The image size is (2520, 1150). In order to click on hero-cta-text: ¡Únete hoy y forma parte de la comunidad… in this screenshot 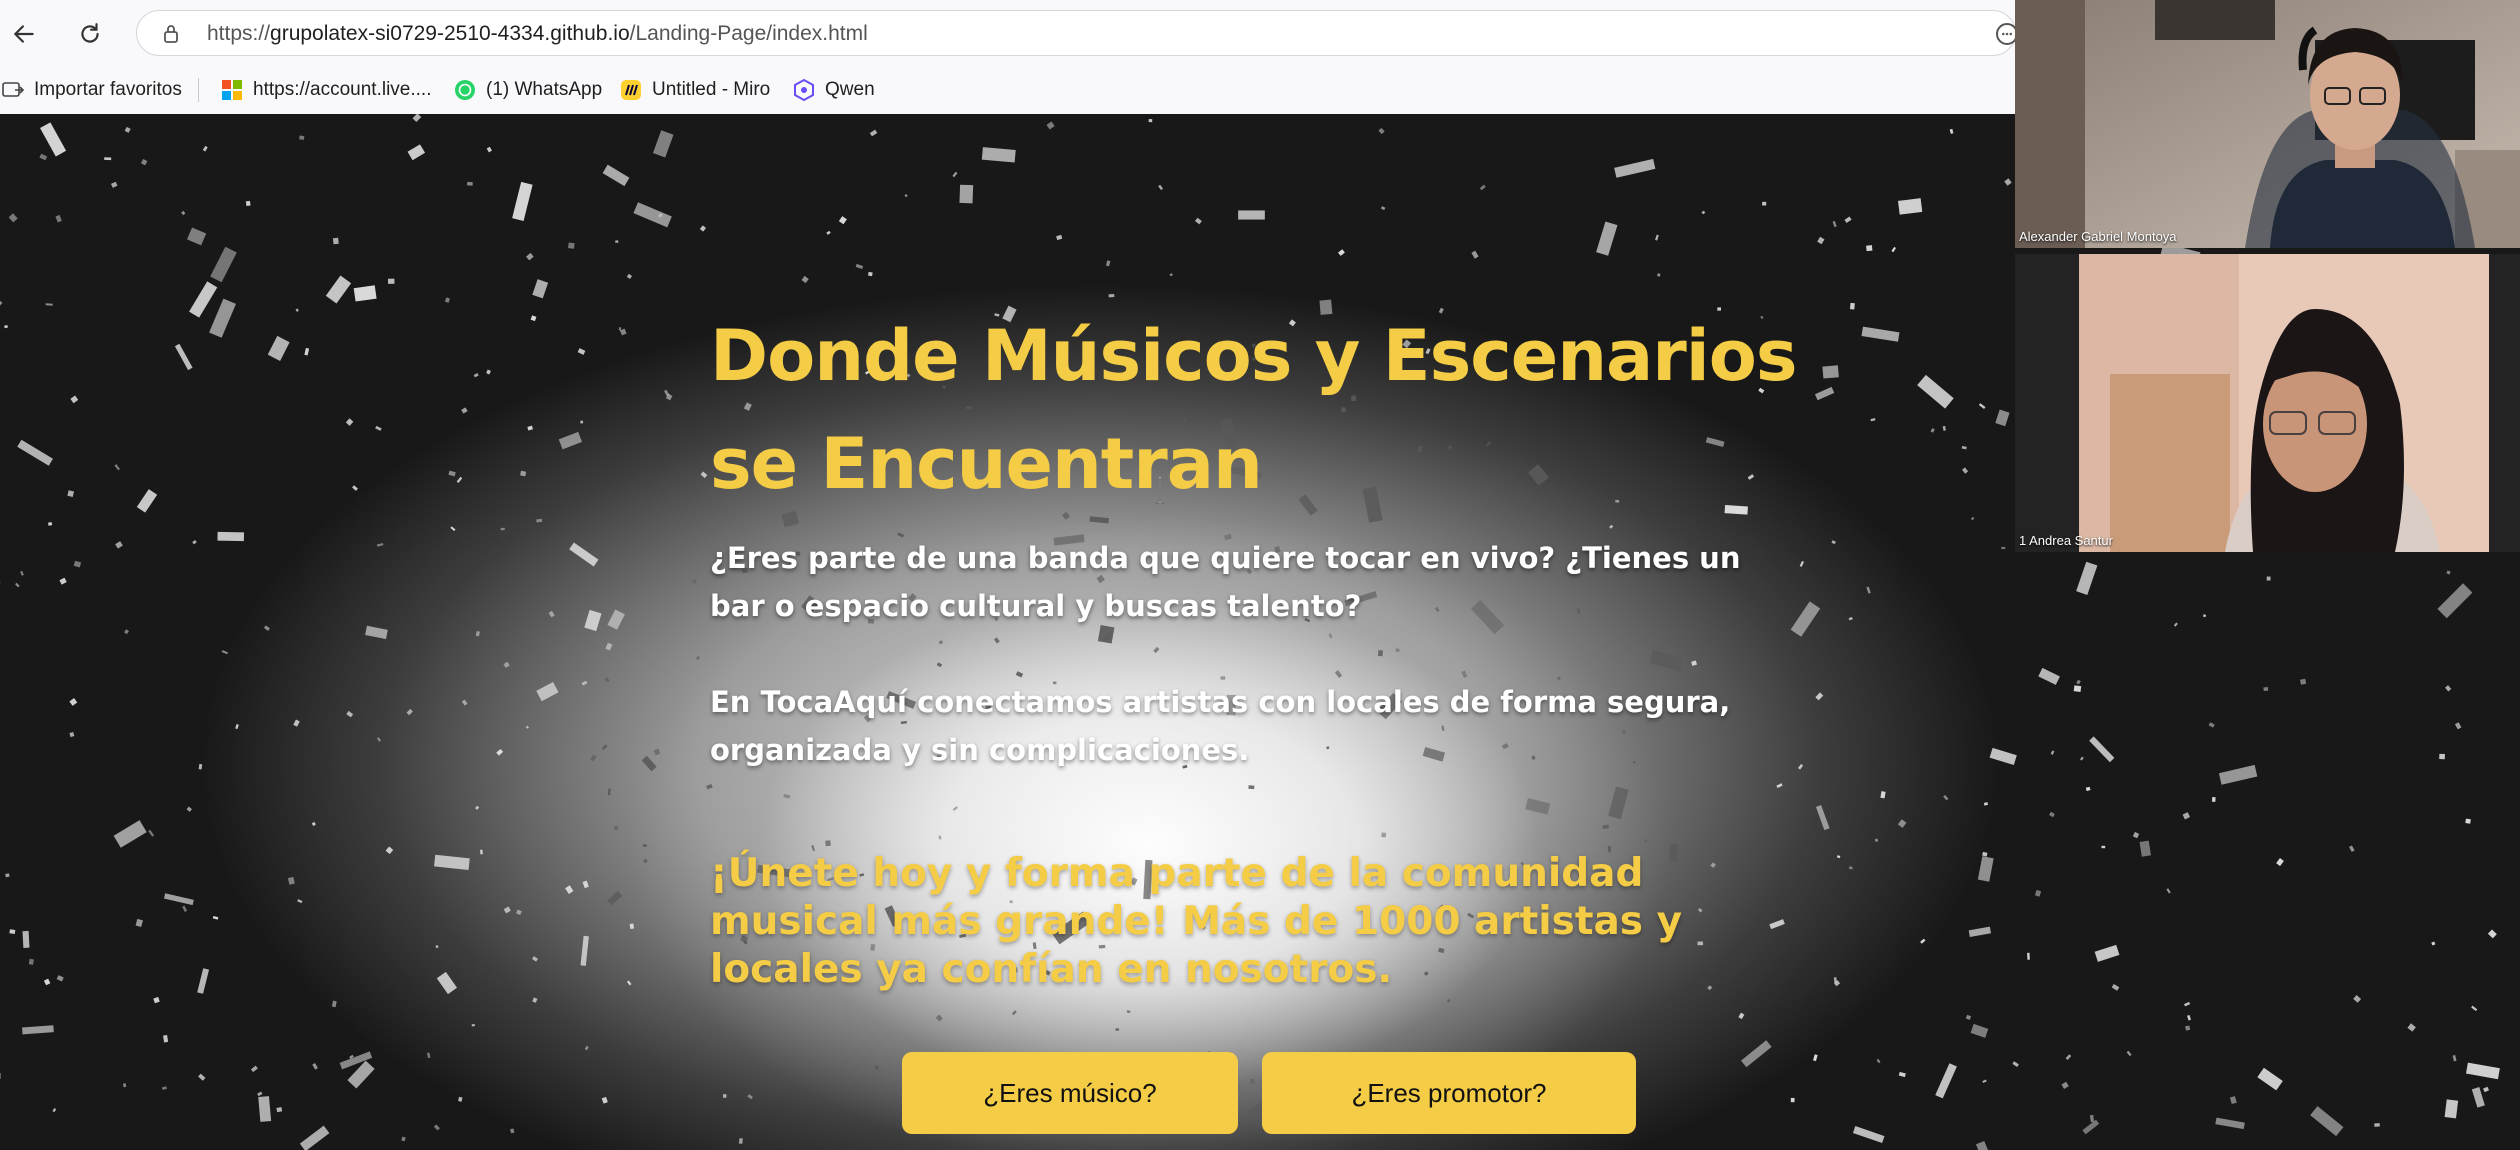, I will do `click(1196, 921)`.